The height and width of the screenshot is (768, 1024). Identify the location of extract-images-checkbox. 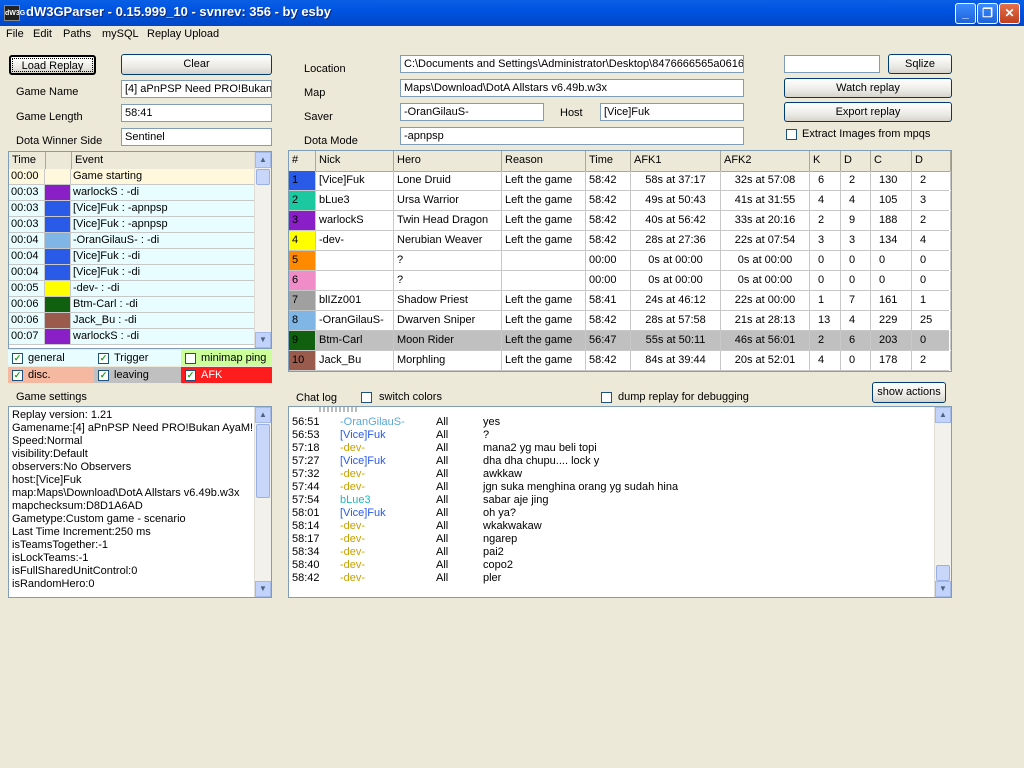
(791, 134).